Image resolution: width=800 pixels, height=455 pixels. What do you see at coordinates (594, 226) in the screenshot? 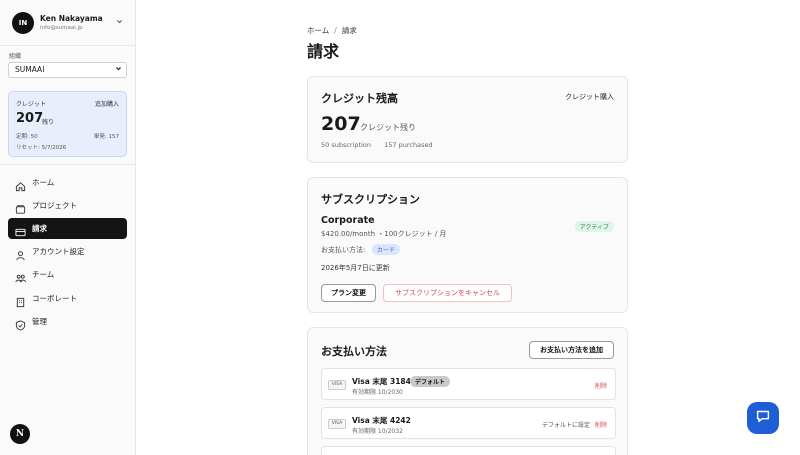
I see `status-badge: アクティブ` at bounding box center [594, 226].